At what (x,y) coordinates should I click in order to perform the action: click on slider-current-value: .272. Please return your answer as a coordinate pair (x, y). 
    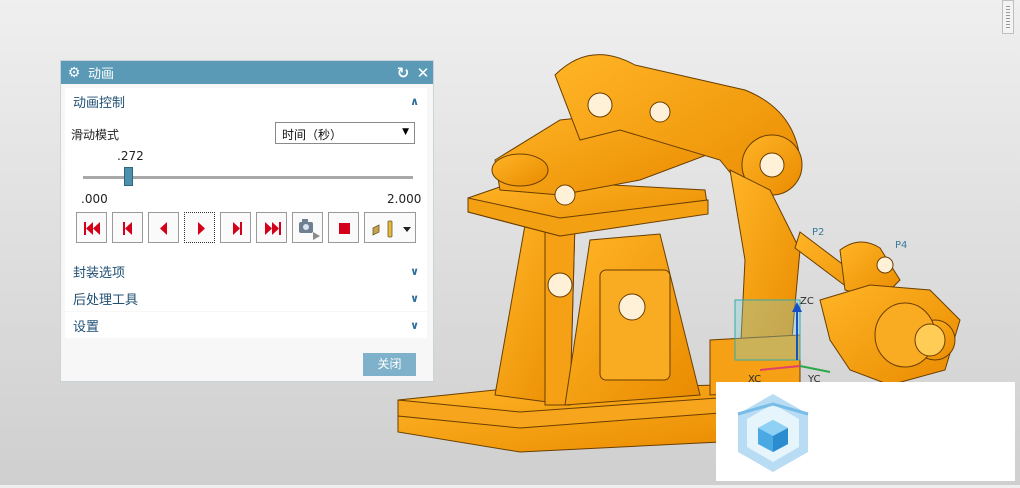
    Looking at the image, I should click on (130, 156).